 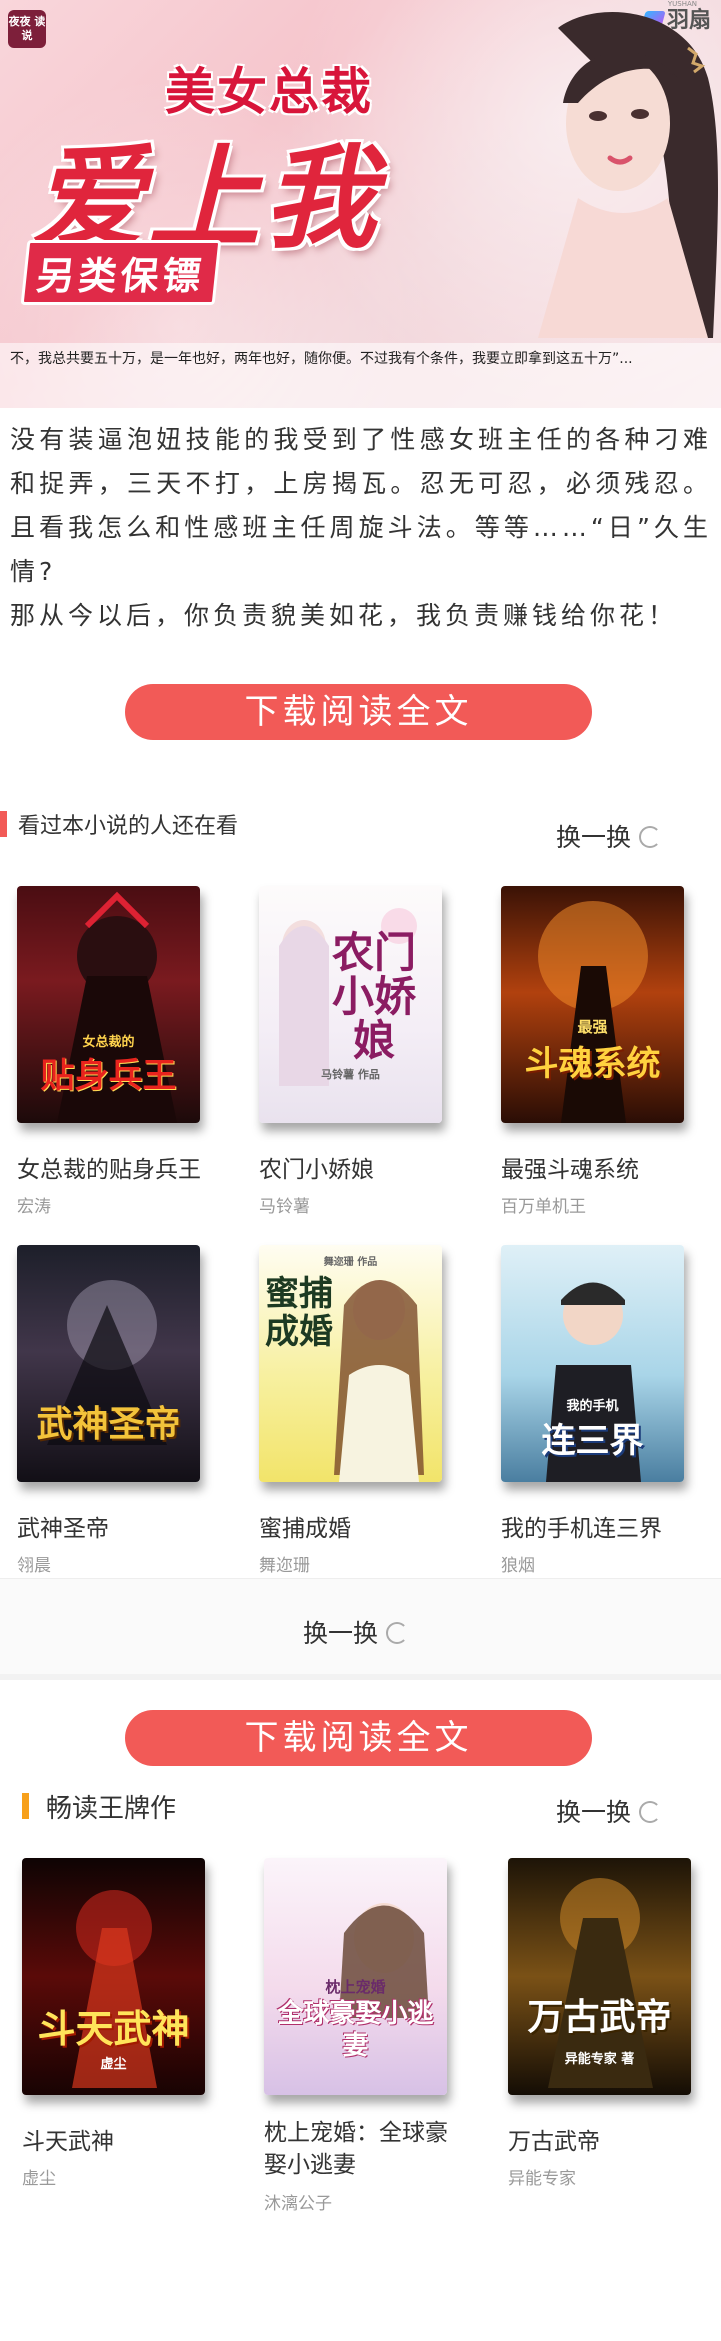 I want to click on book-title: 蜜捕成婚, so click(x=305, y=1529).